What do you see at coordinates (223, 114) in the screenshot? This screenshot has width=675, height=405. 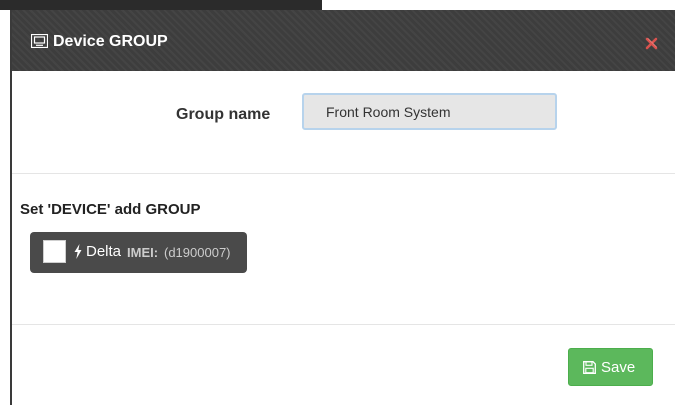 I see `group-name-label: Group name` at bounding box center [223, 114].